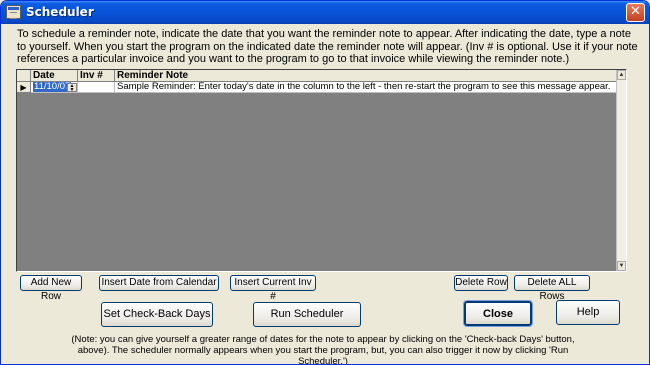  What do you see at coordinates (96, 87) in the screenshot?
I see `inv-cell` at bounding box center [96, 87].